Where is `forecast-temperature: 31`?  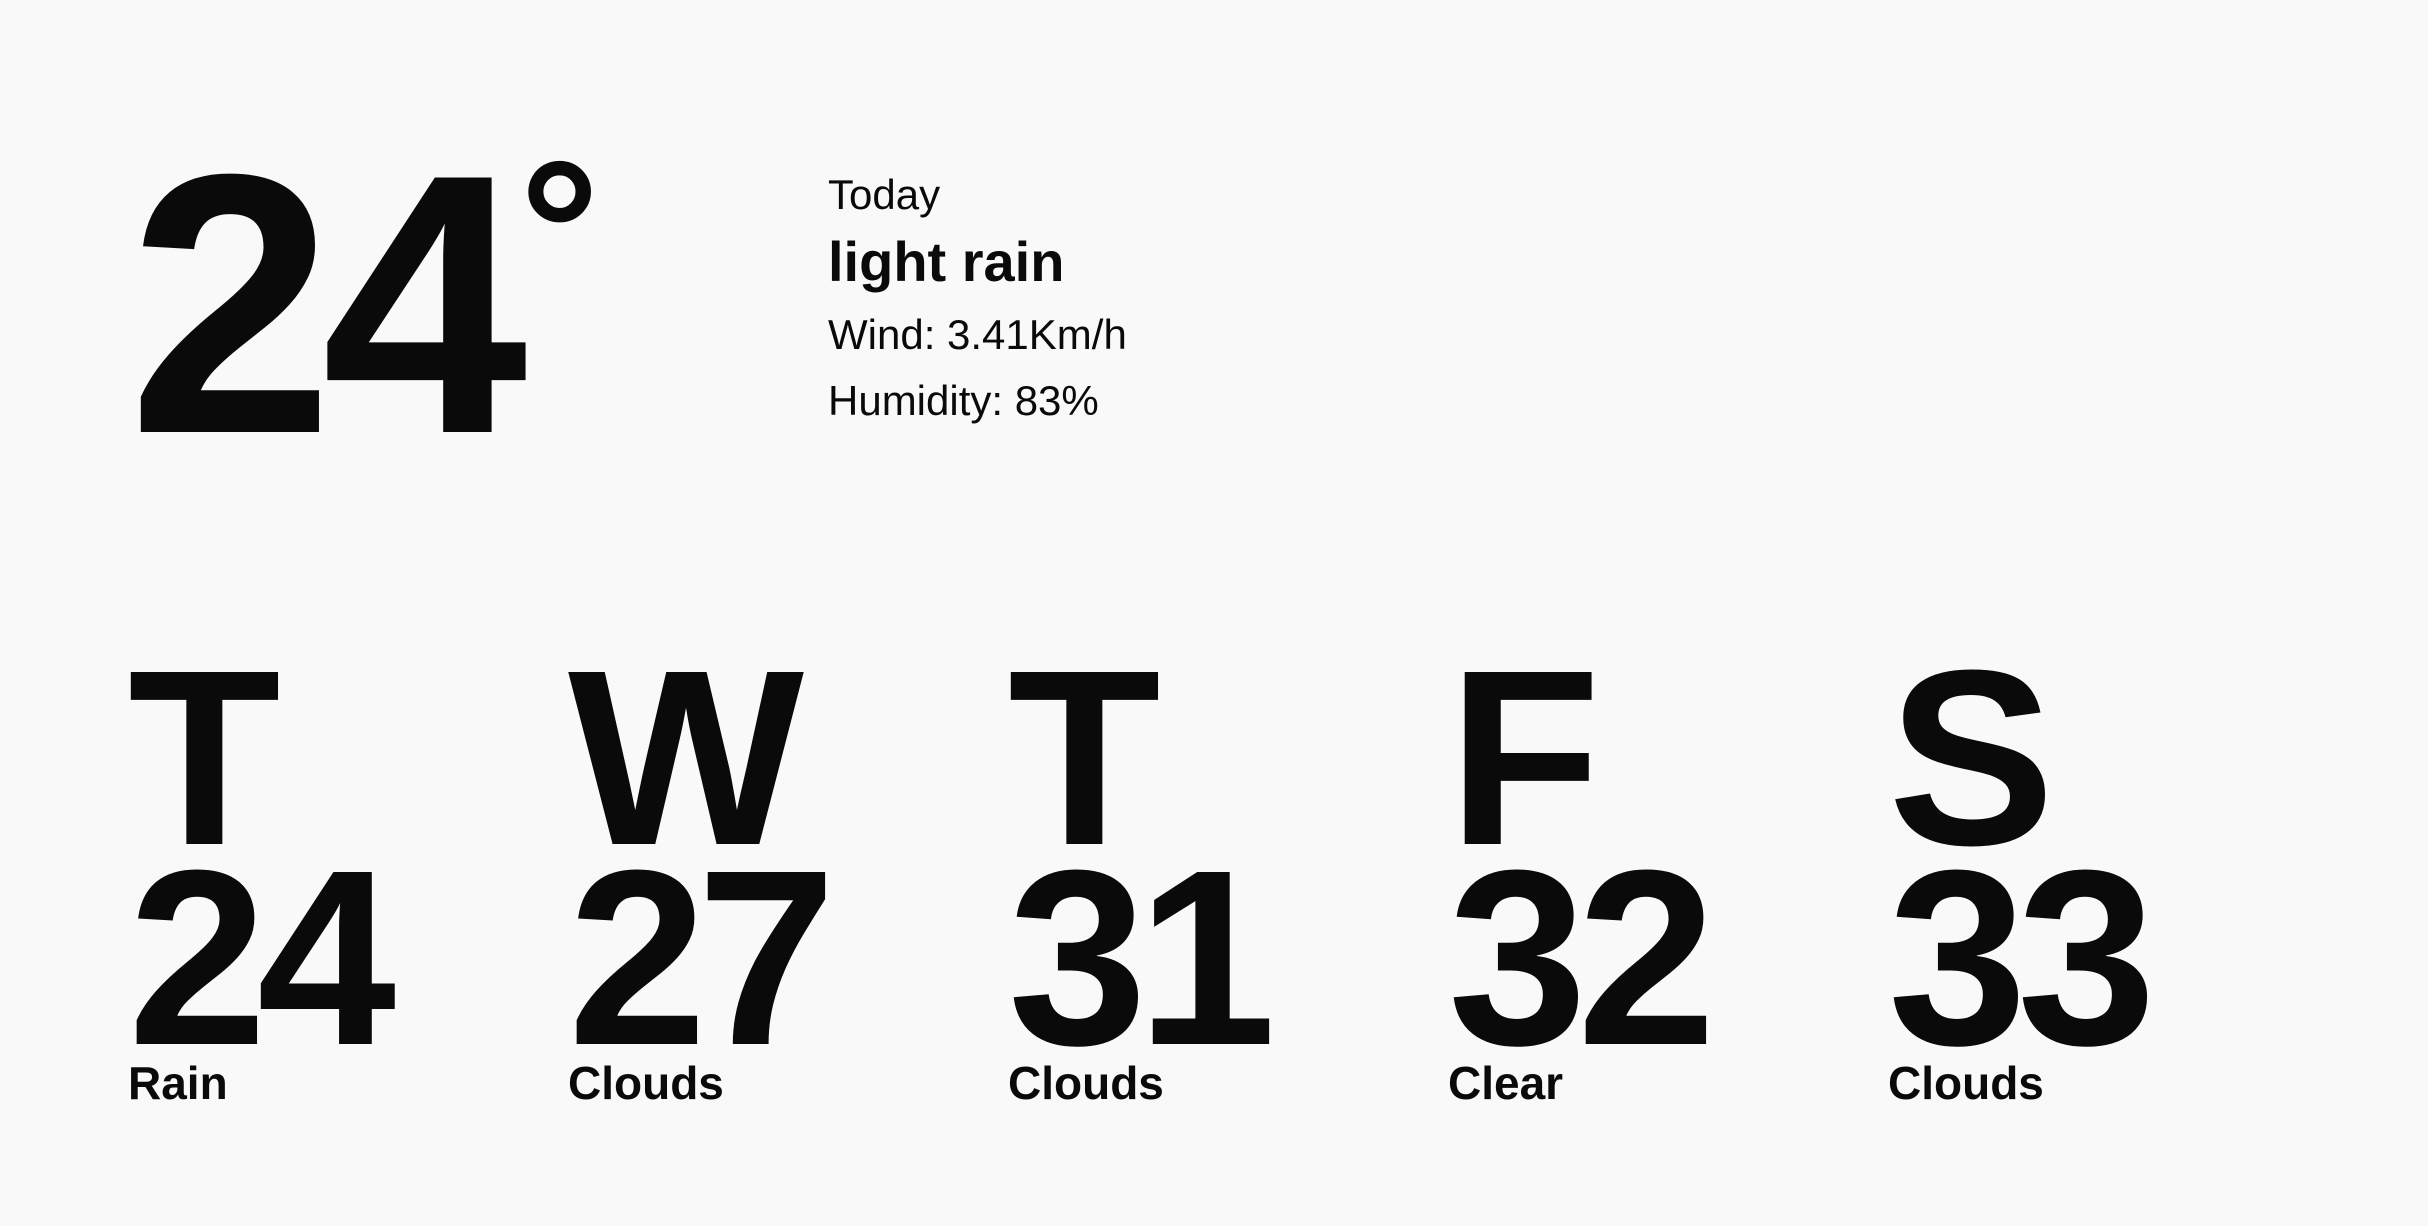 forecast-temperature: 31 is located at coordinates (1142, 957).